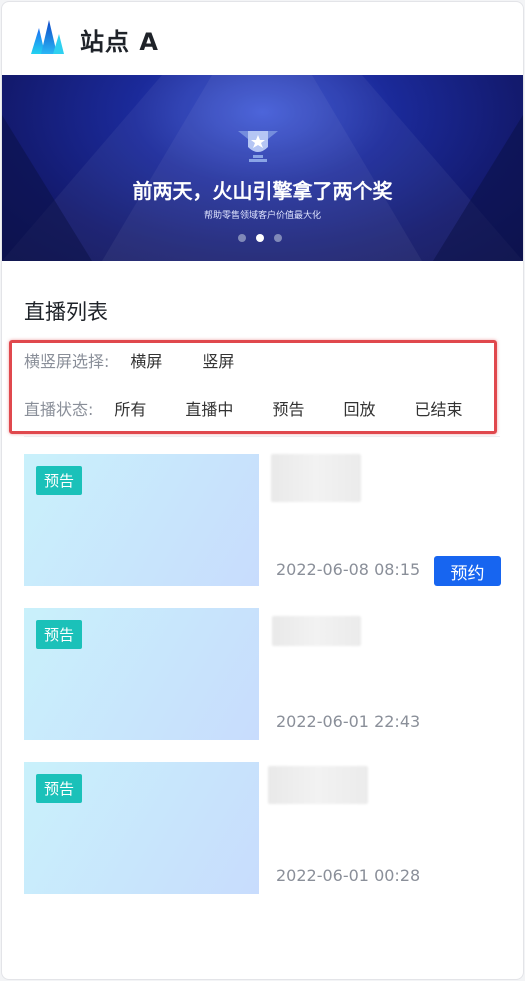 This screenshot has width=525, height=981. Describe the element at coordinates (348, 875) in the screenshot. I see `live-date: 2022-06-01 00:28` at that location.